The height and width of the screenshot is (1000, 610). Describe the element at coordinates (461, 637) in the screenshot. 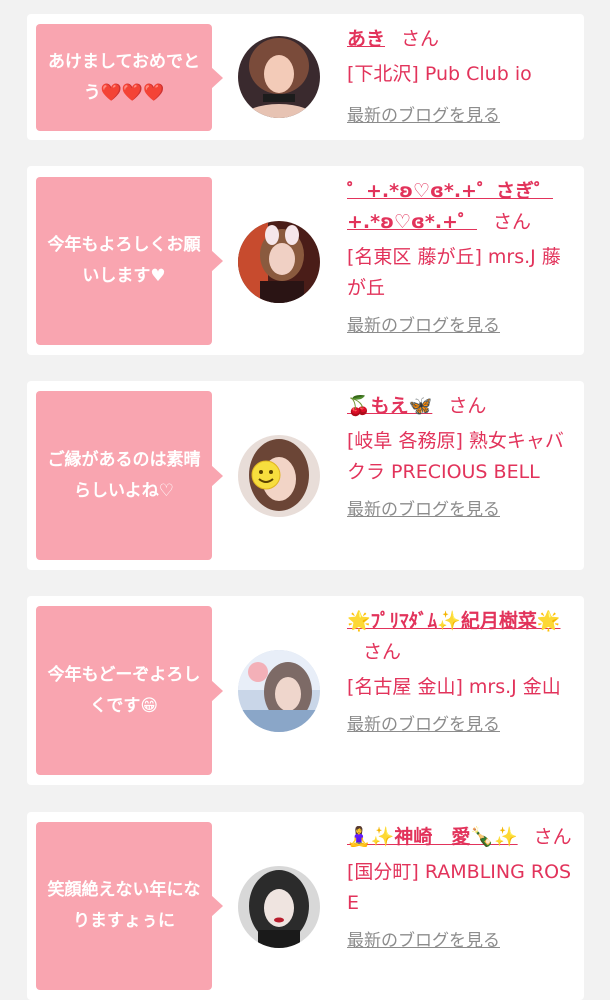

I see `name-line: 🌟ﾌﾟﾘﾏﾀﾞﾑ✨紀月樹菜🌟 さん` at that location.